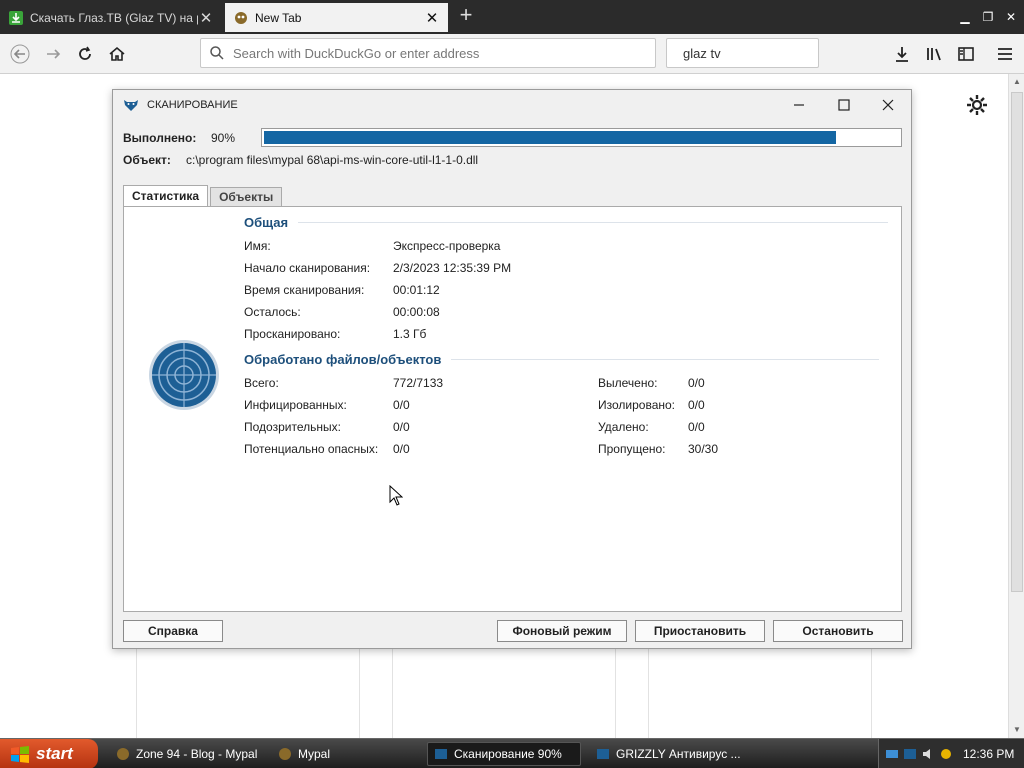  Describe the element at coordinates (452, 268) in the screenshot. I see `general-value-start: 2/3/2023 12:35:39 PM` at that location.